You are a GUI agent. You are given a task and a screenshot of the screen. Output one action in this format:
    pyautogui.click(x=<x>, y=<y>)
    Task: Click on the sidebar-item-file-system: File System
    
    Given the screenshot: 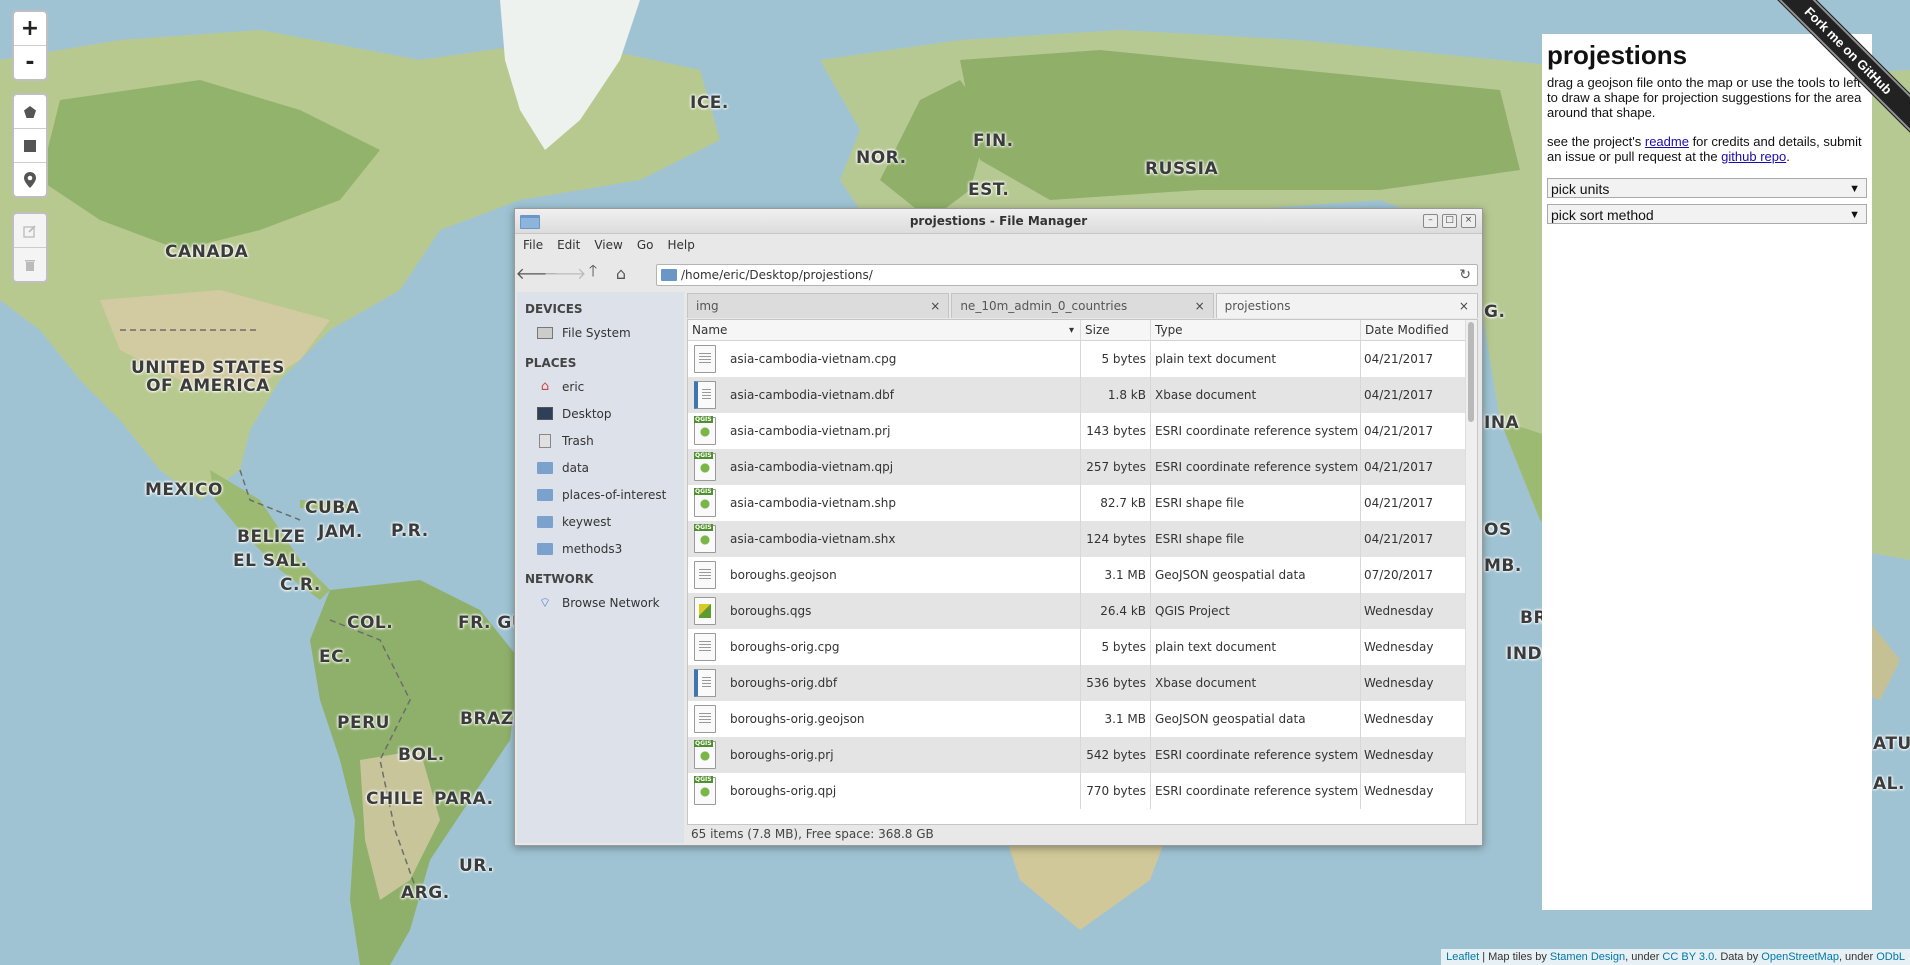 What is the action you would take?
    pyautogui.click(x=600, y=332)
    